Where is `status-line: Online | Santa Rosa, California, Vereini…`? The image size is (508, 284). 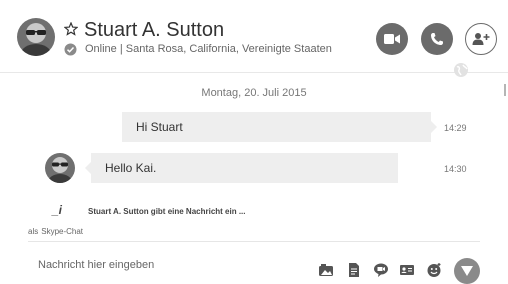 status-line: Online | Santa Rosa, California, Vereini… is located at coordinates (208, 49).